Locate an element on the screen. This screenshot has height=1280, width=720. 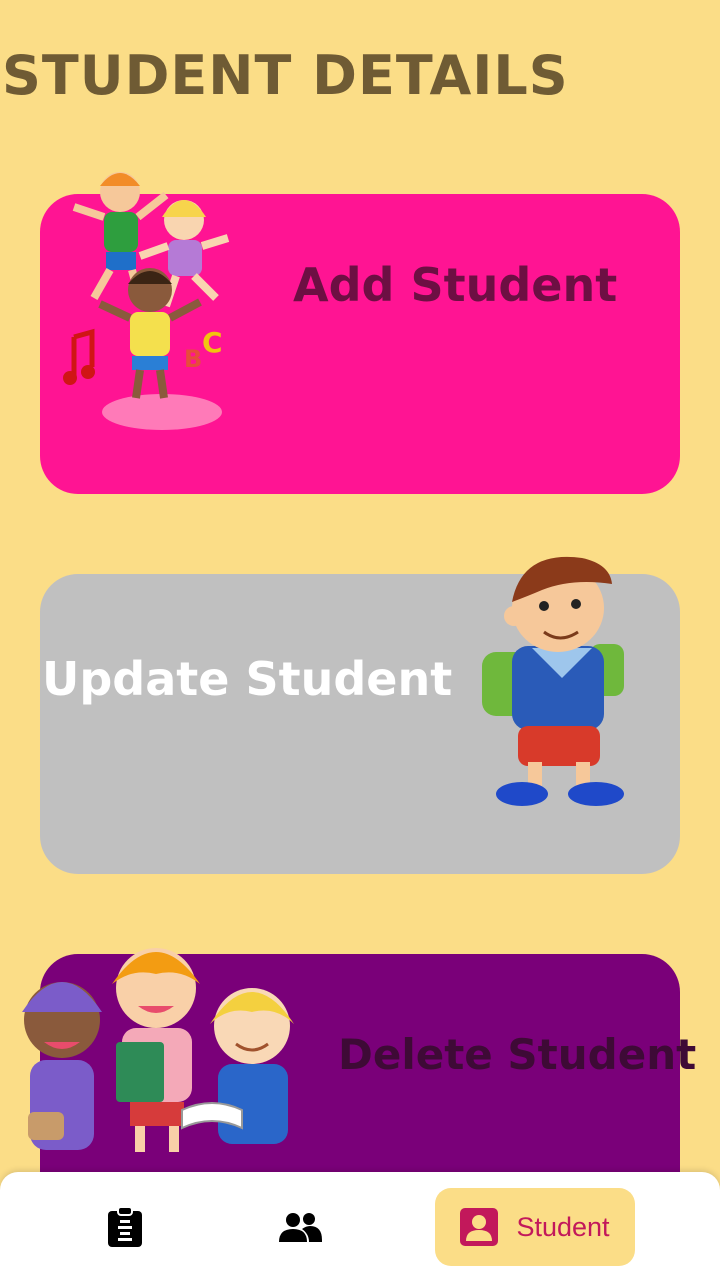
bottom-navigation: Student is located at coordinates (360, 1226).